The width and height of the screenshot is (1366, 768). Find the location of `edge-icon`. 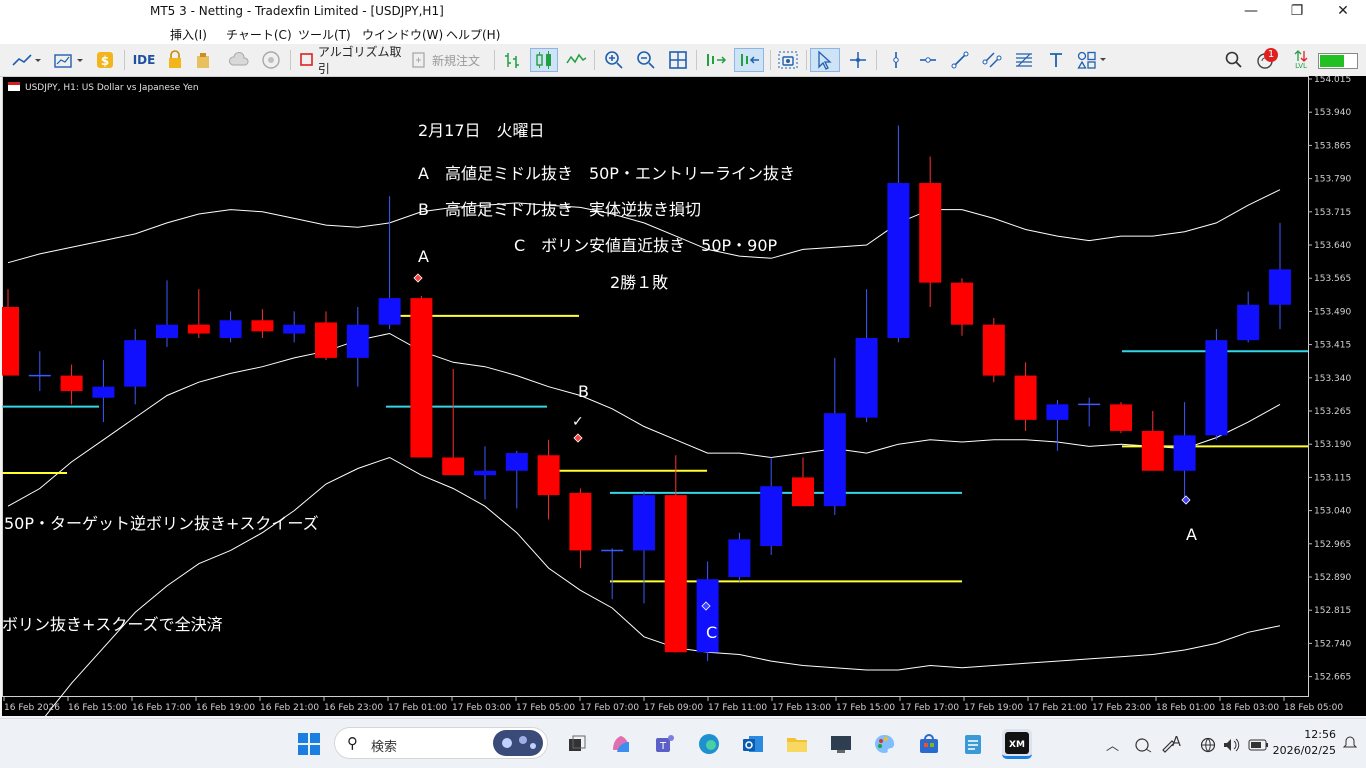

edge-icon is located at coordinates (709, 744).